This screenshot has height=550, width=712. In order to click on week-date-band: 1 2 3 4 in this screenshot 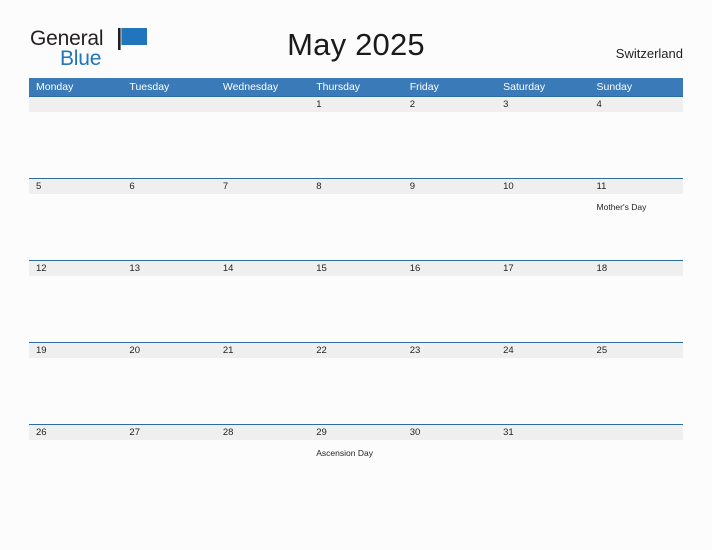, I will do `click(356, 104)`.